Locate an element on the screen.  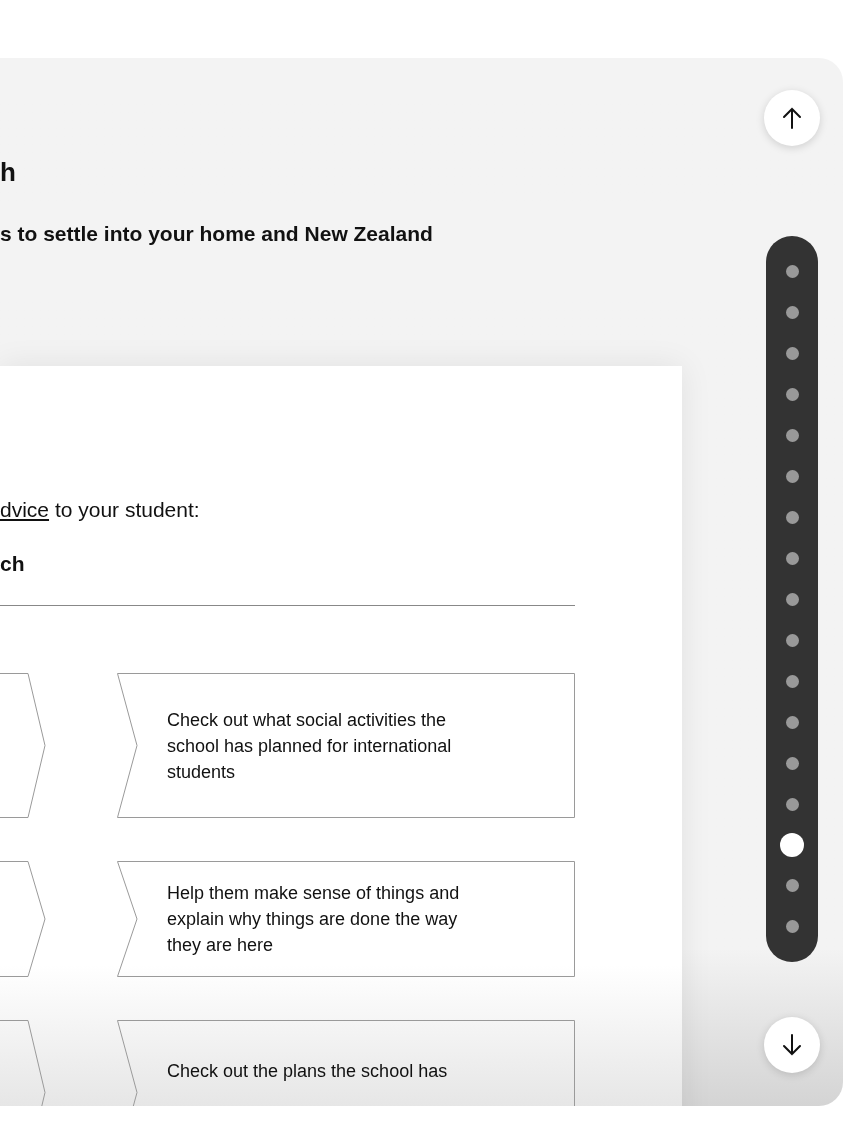
arrow-up-icon is located at coordinates (792, 118).